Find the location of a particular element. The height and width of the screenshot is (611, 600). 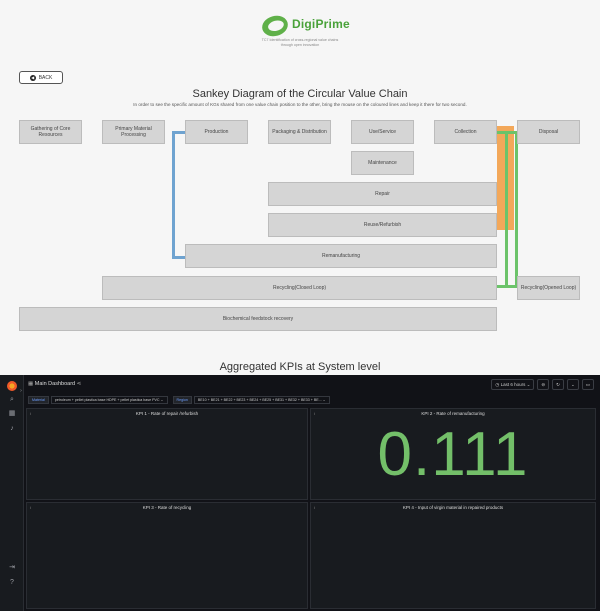

panel-title: KPI 2 - Rate of remanufacturing is located at coordinates (453, 413).